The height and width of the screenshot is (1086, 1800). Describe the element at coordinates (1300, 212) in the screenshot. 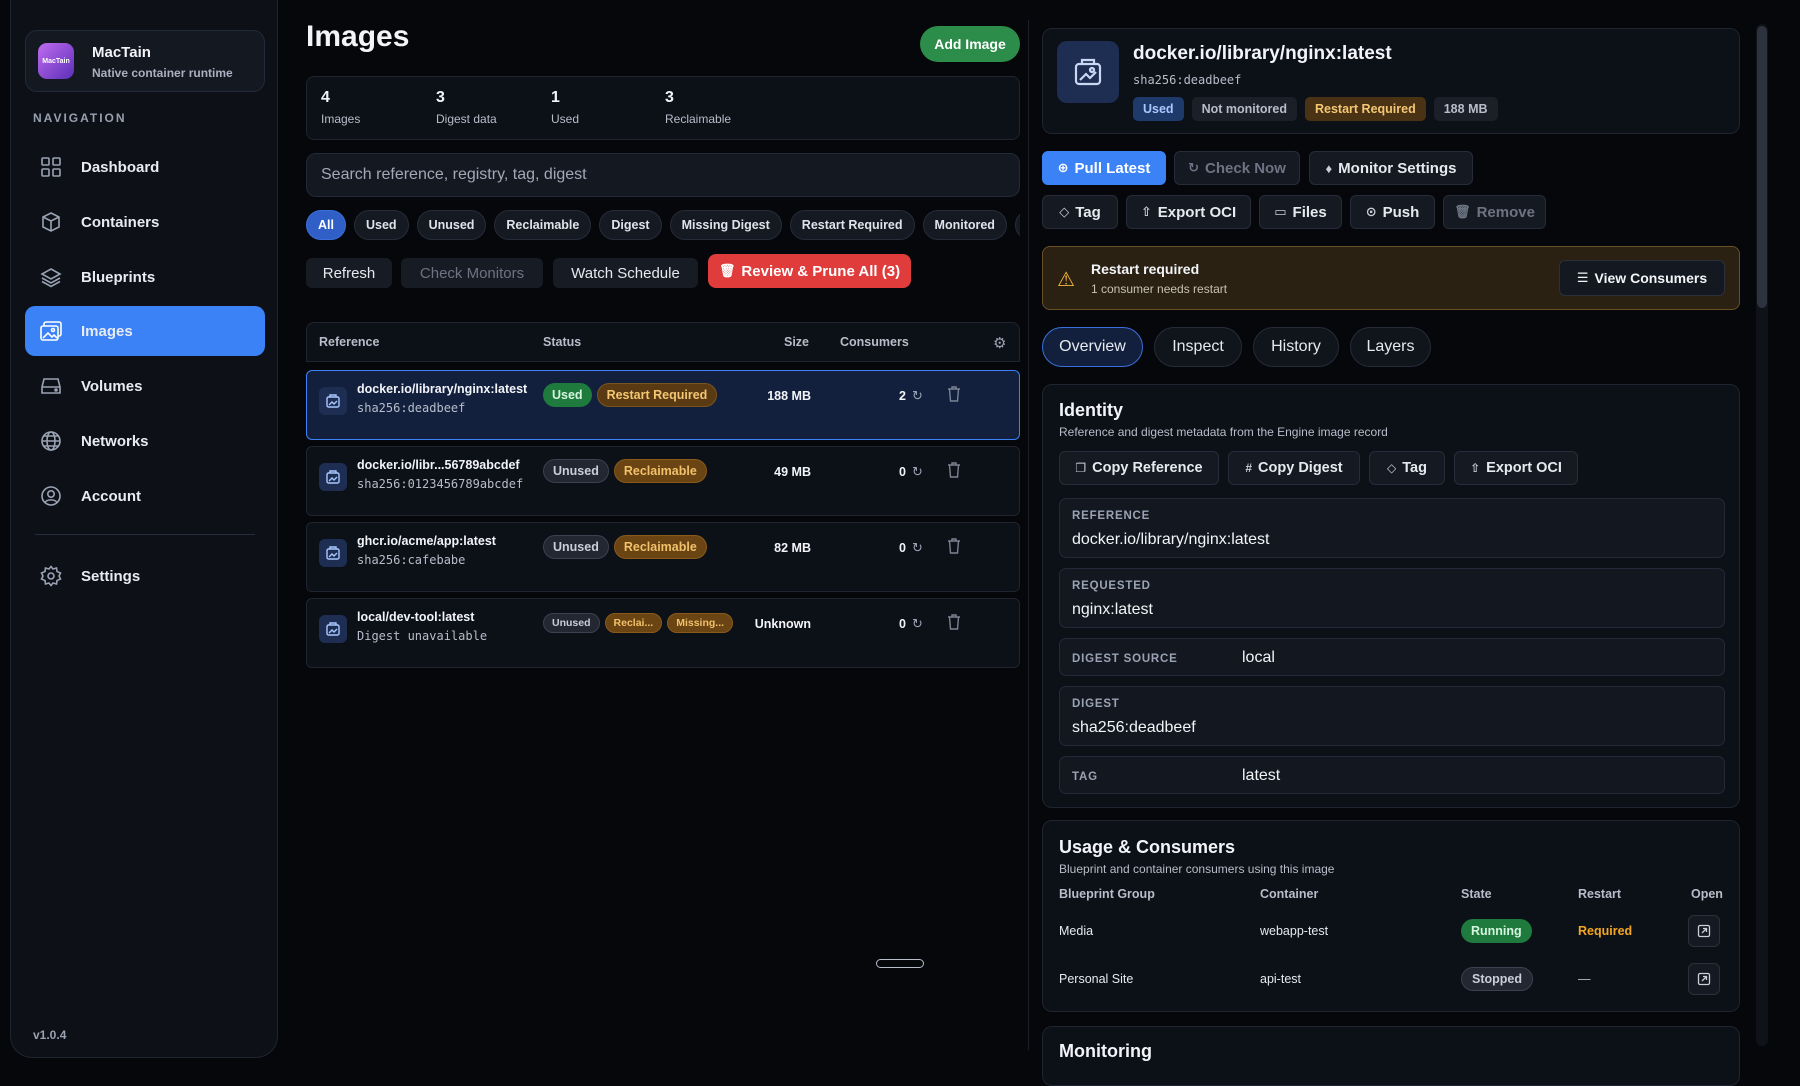

I see `files-button: ▭ Files` at that location.